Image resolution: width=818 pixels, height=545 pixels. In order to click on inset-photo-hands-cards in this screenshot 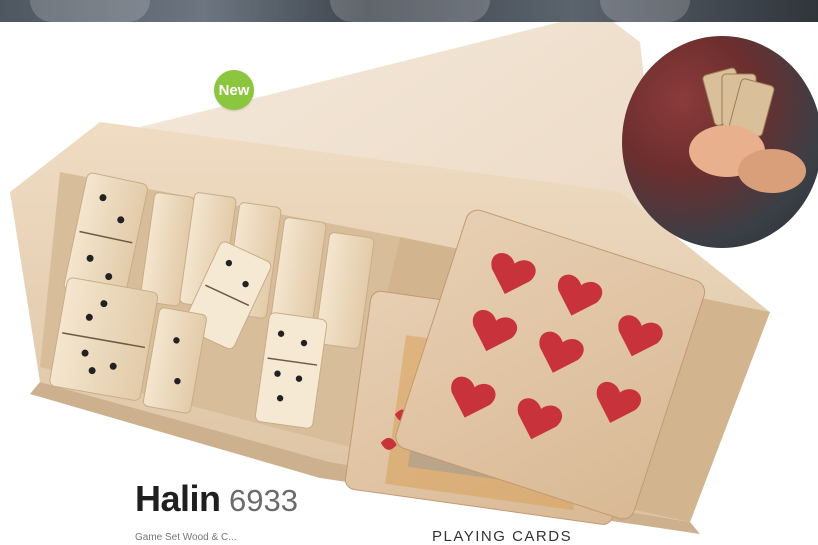, I will do `click(720, 142)`.